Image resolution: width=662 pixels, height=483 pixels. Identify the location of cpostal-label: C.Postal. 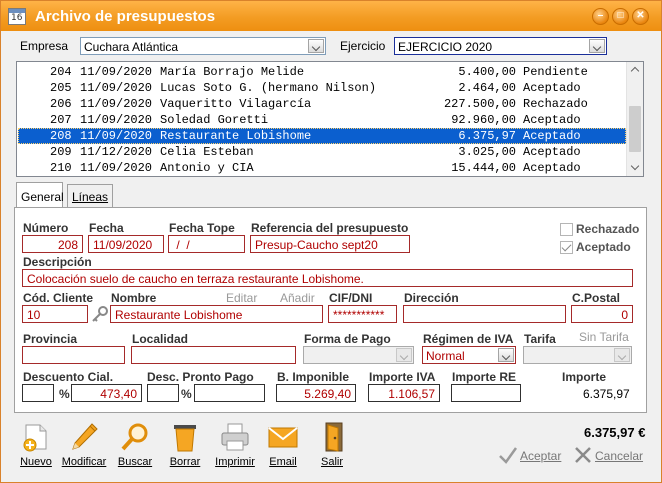
(596, 298).